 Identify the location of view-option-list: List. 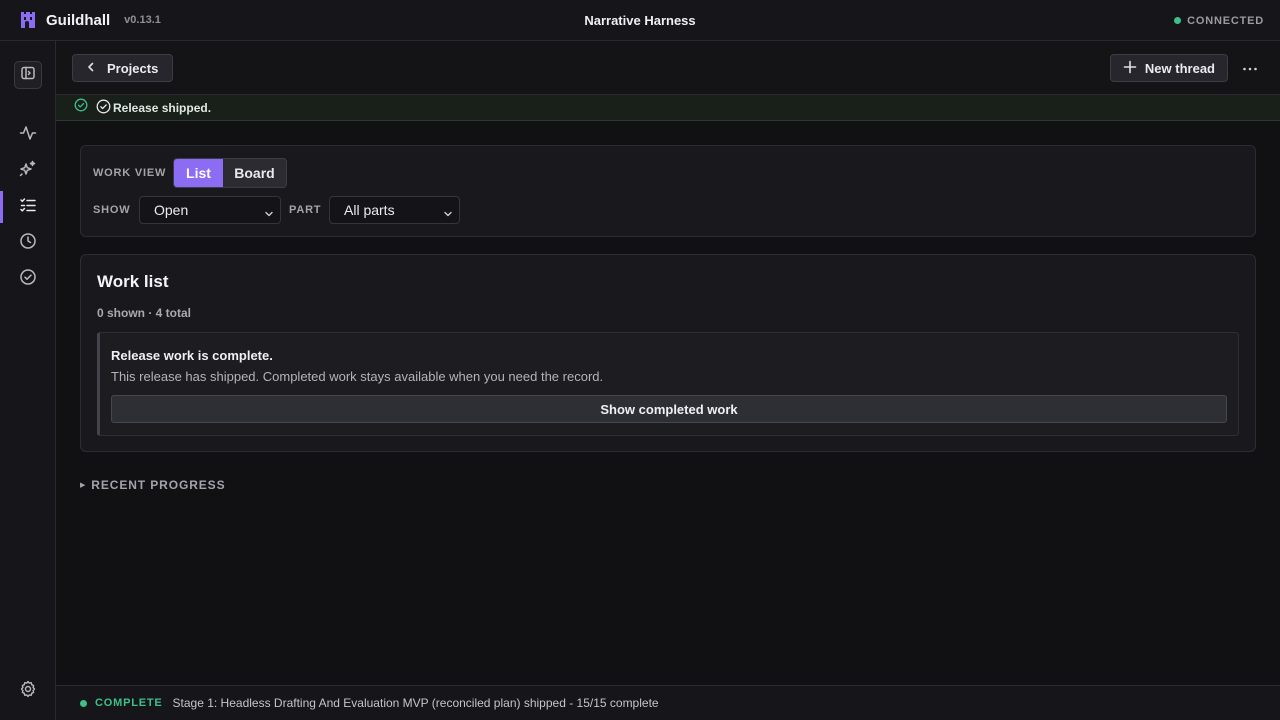
(198, 173).